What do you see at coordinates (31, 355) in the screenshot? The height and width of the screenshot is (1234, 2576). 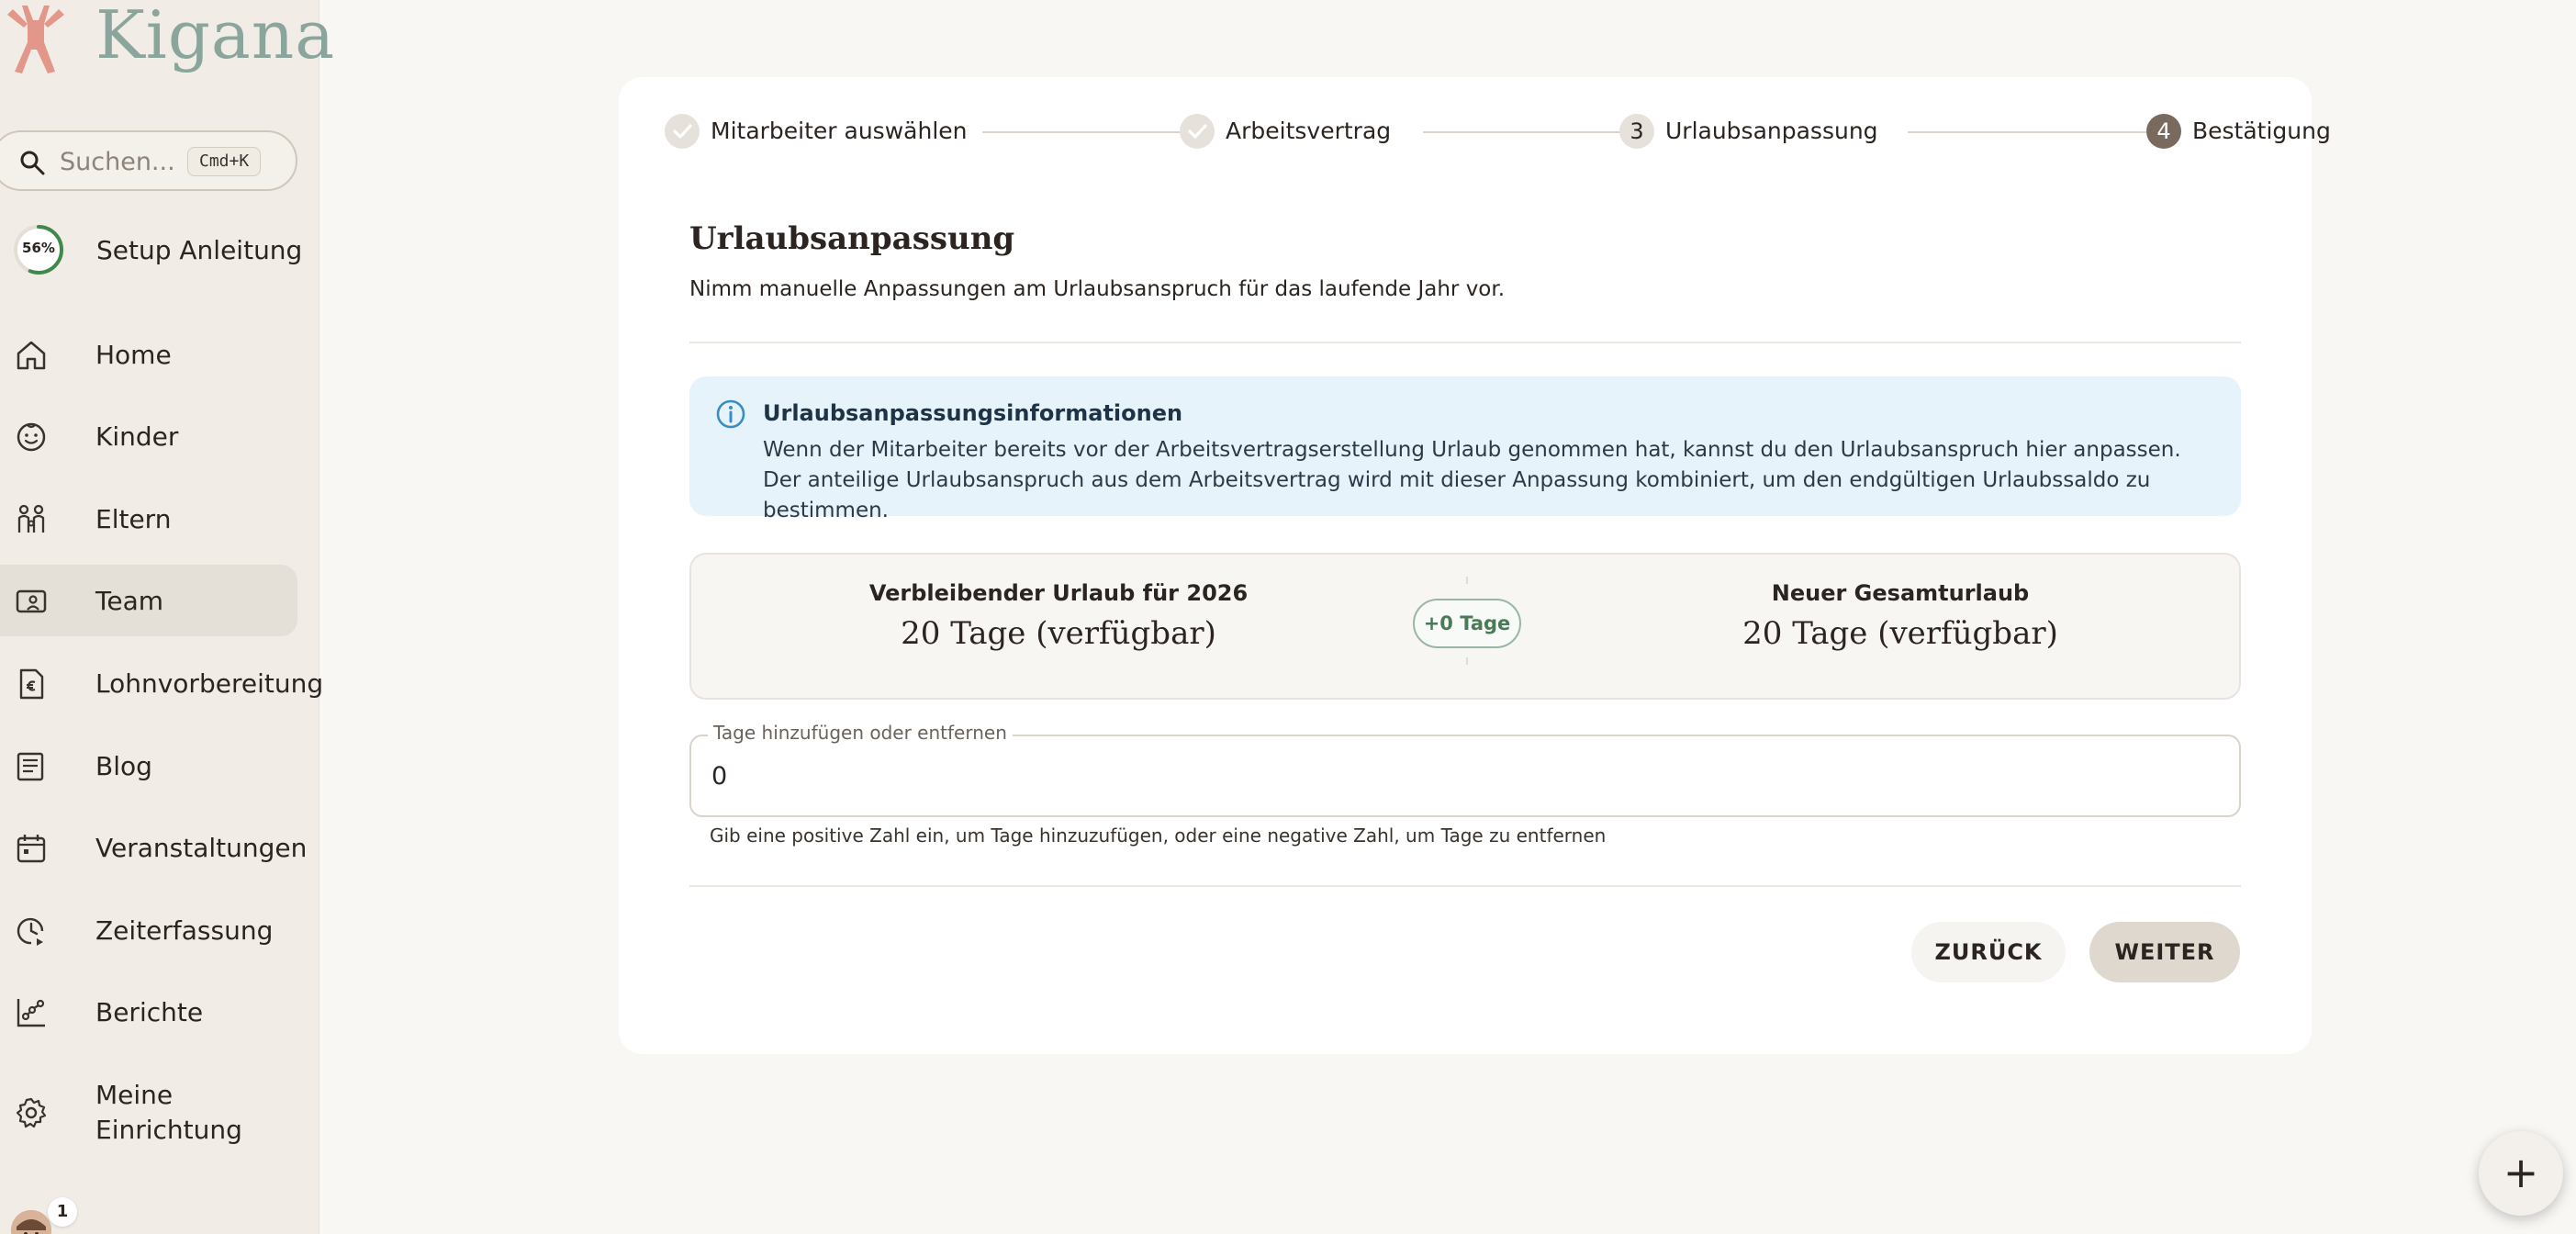 I see `home-icon` at bounding box center [31, 355].